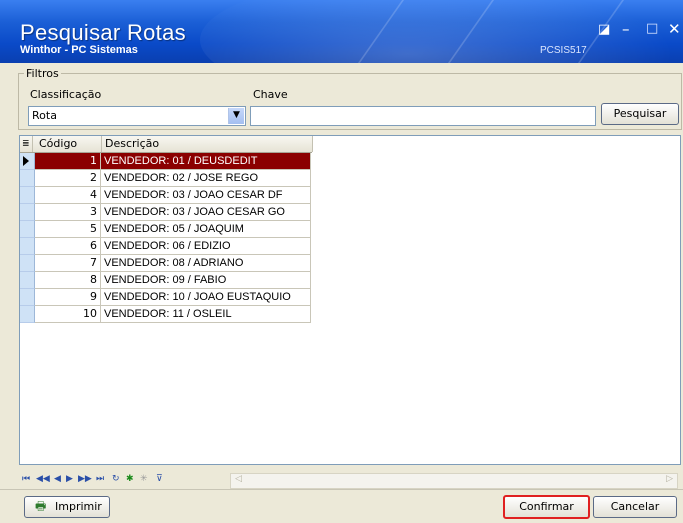 This screenshot has height=523, width=683. Describe the element at coordinates (206, 229) in the screenshot. I see `cell-descricao: VENDEDOR: 05 / JOAQUIM` at that location.